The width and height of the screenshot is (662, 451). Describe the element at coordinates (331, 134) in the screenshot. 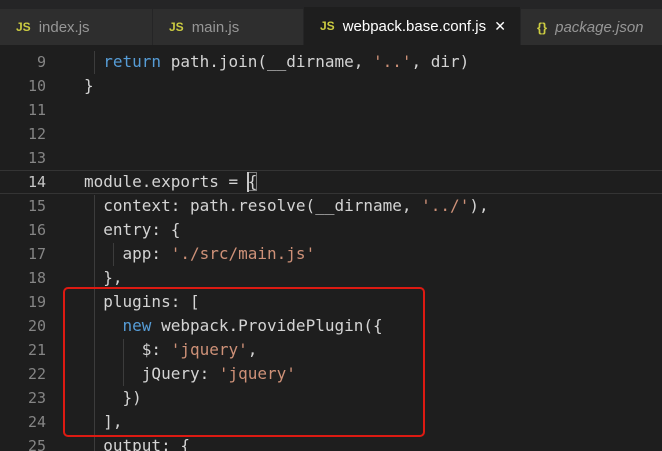

I see `code-line: 12` at that location.